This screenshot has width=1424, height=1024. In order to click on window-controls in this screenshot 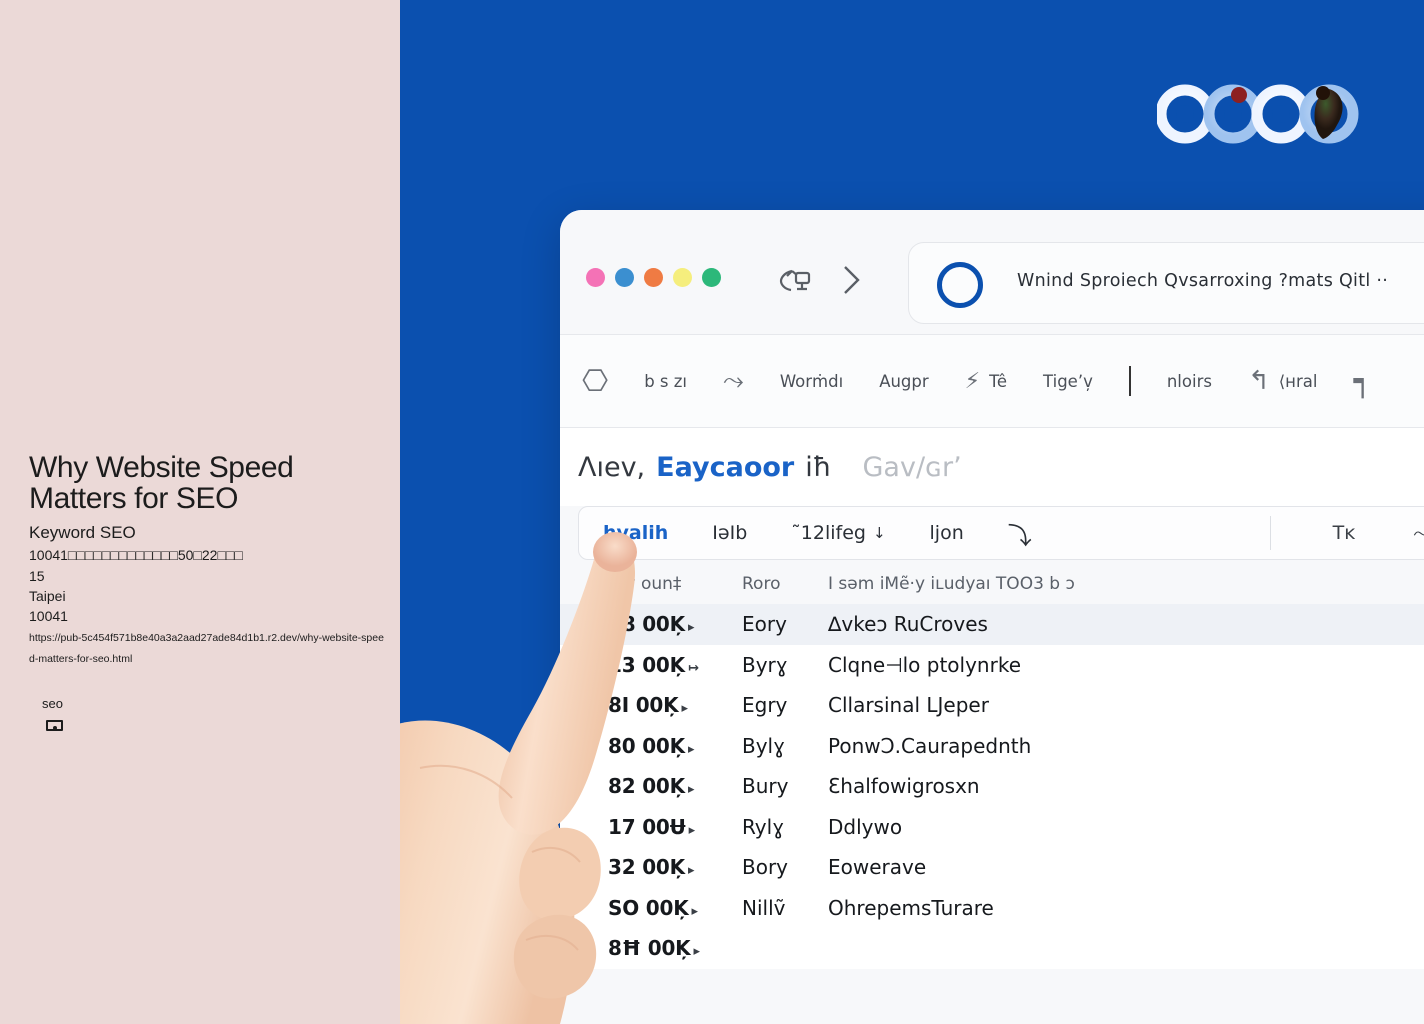, I will do `click(653, 277)`.